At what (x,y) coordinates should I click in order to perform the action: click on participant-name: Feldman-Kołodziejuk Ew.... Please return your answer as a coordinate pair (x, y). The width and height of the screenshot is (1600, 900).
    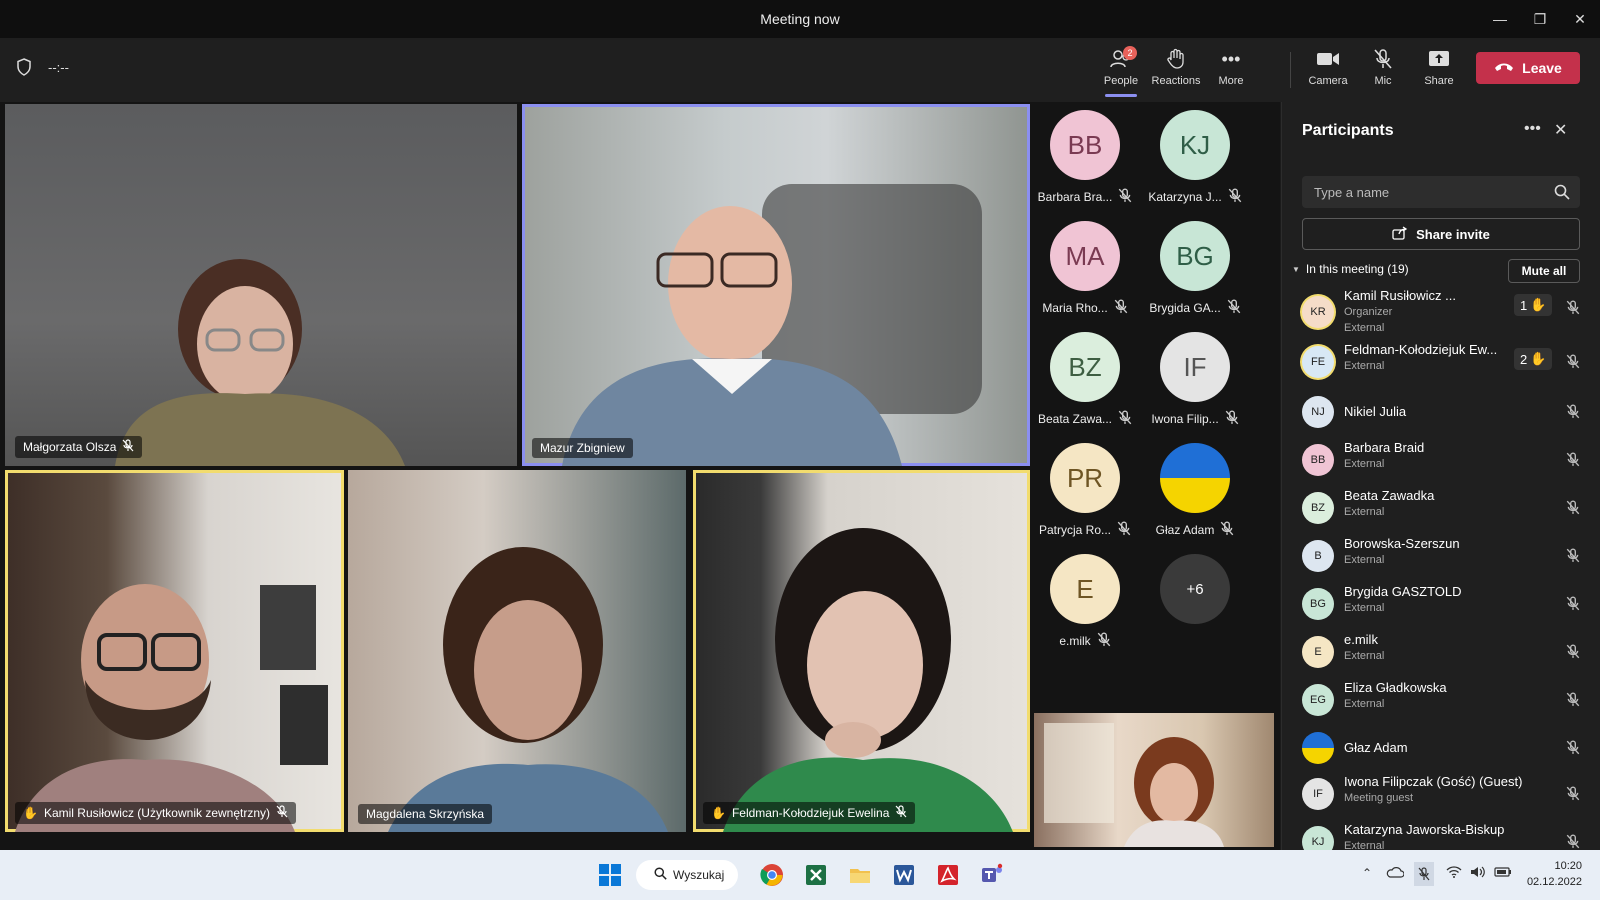
    Looking at the image, I should click on (1421, 349).